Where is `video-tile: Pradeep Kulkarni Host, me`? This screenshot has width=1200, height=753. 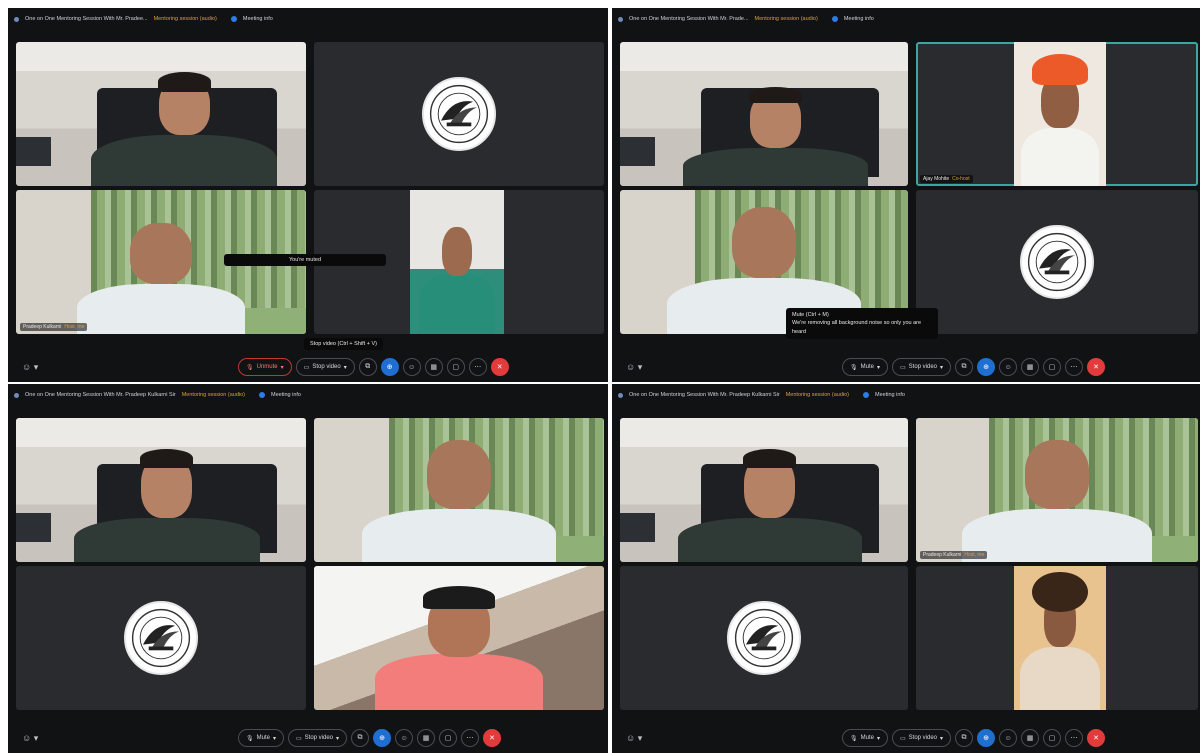 video-tile: Pradeep Kulkarni Host, me is located at coordinates (1057, 490).